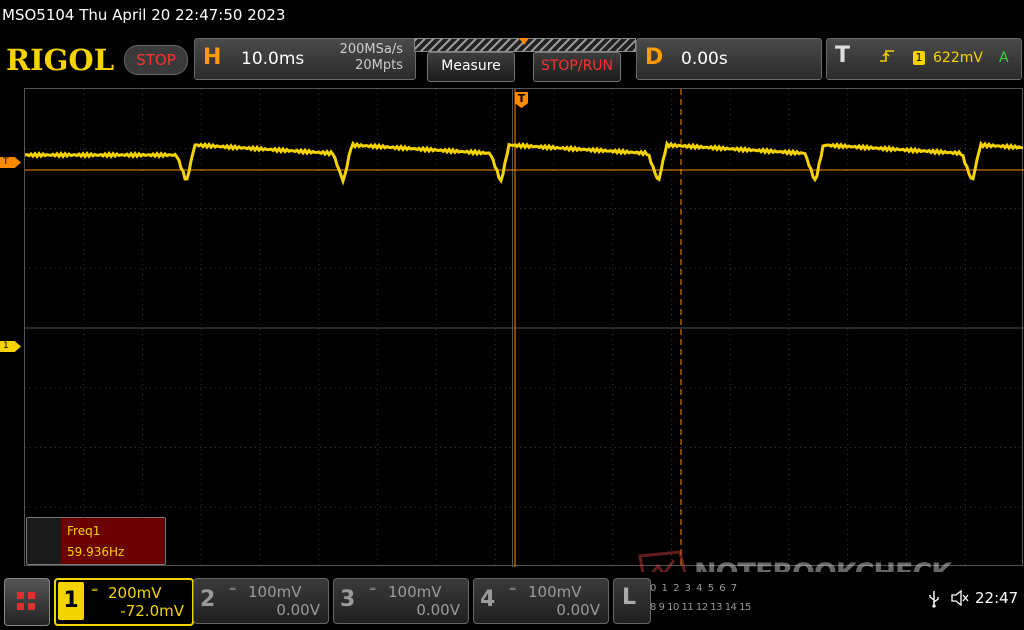  I want to click on memory-timeline, so click(525, 45).